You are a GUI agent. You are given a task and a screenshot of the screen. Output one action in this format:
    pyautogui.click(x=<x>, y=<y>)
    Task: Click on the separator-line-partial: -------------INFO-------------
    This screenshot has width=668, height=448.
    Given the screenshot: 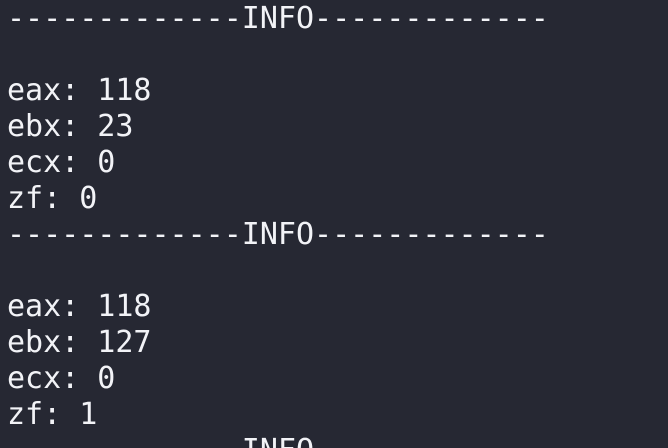 What is the action you would take?
    pyautogui.click(x=337, y=440)
    